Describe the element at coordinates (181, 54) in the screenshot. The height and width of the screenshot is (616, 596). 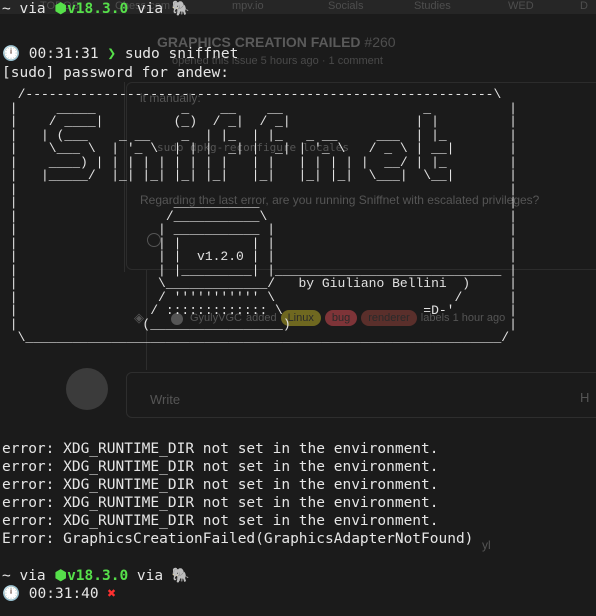
I see `command-text: sudo sniffnet` at that location.